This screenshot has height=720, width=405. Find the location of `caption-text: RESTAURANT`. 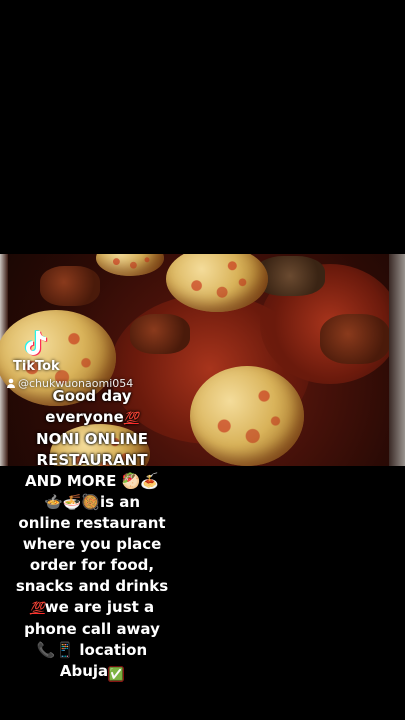

caption-text: RESTAURANT is located at coordinates (92, 460).